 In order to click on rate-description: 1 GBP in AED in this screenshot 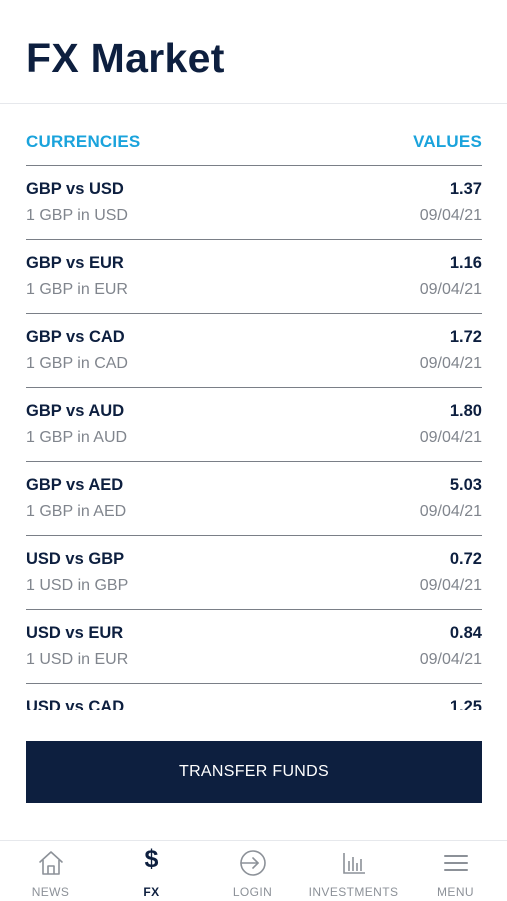, I will do `click(76, 511)`.